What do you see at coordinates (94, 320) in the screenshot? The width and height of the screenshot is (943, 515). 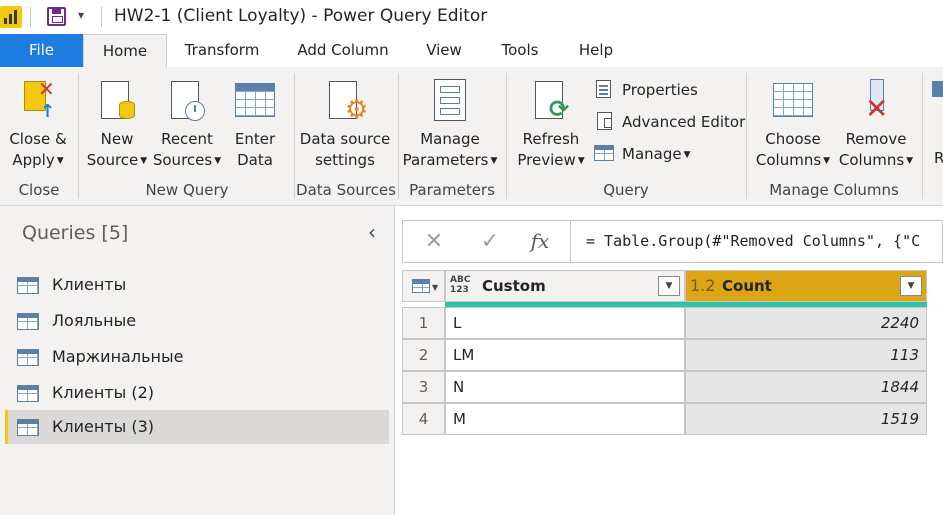 I see `query-label: Лояльные` at bounding box center [94, 320].